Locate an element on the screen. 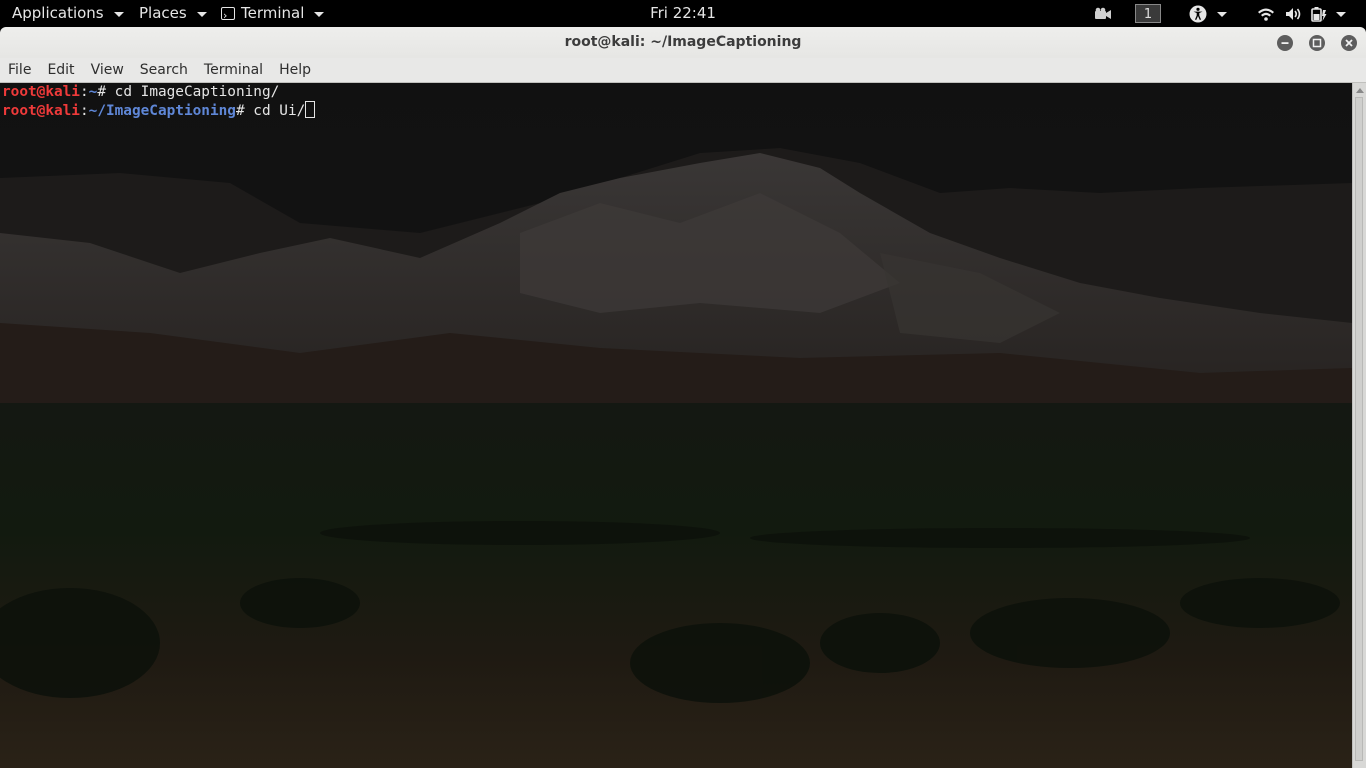 This screenshot has height=768, width=1366. window-title: root@kali: ~/ImageCaptioning is located at coordinates (683, 42).